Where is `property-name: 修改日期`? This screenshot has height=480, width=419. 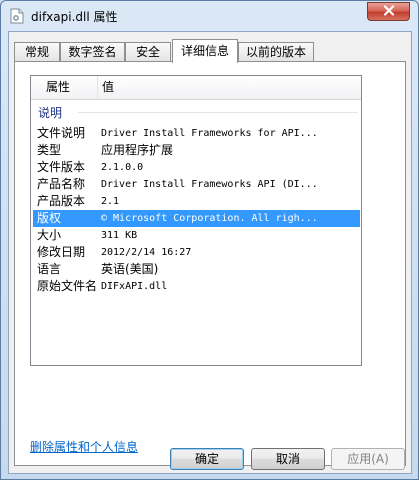
property-name: 修改日期 is located at coordinates (61, 252).